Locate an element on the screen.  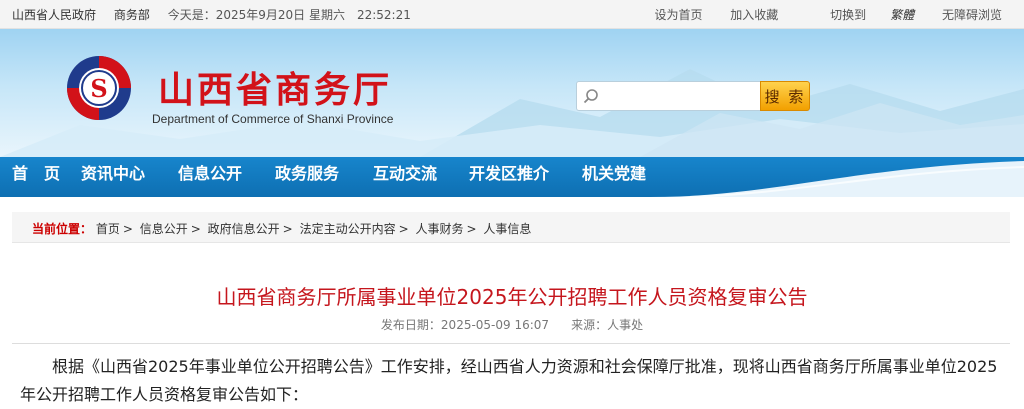
topbar-left: 山西省人民政府 商务部 今天是：2025年9月20日 星期六 22:52:21 is located at coordinates (211, 14).